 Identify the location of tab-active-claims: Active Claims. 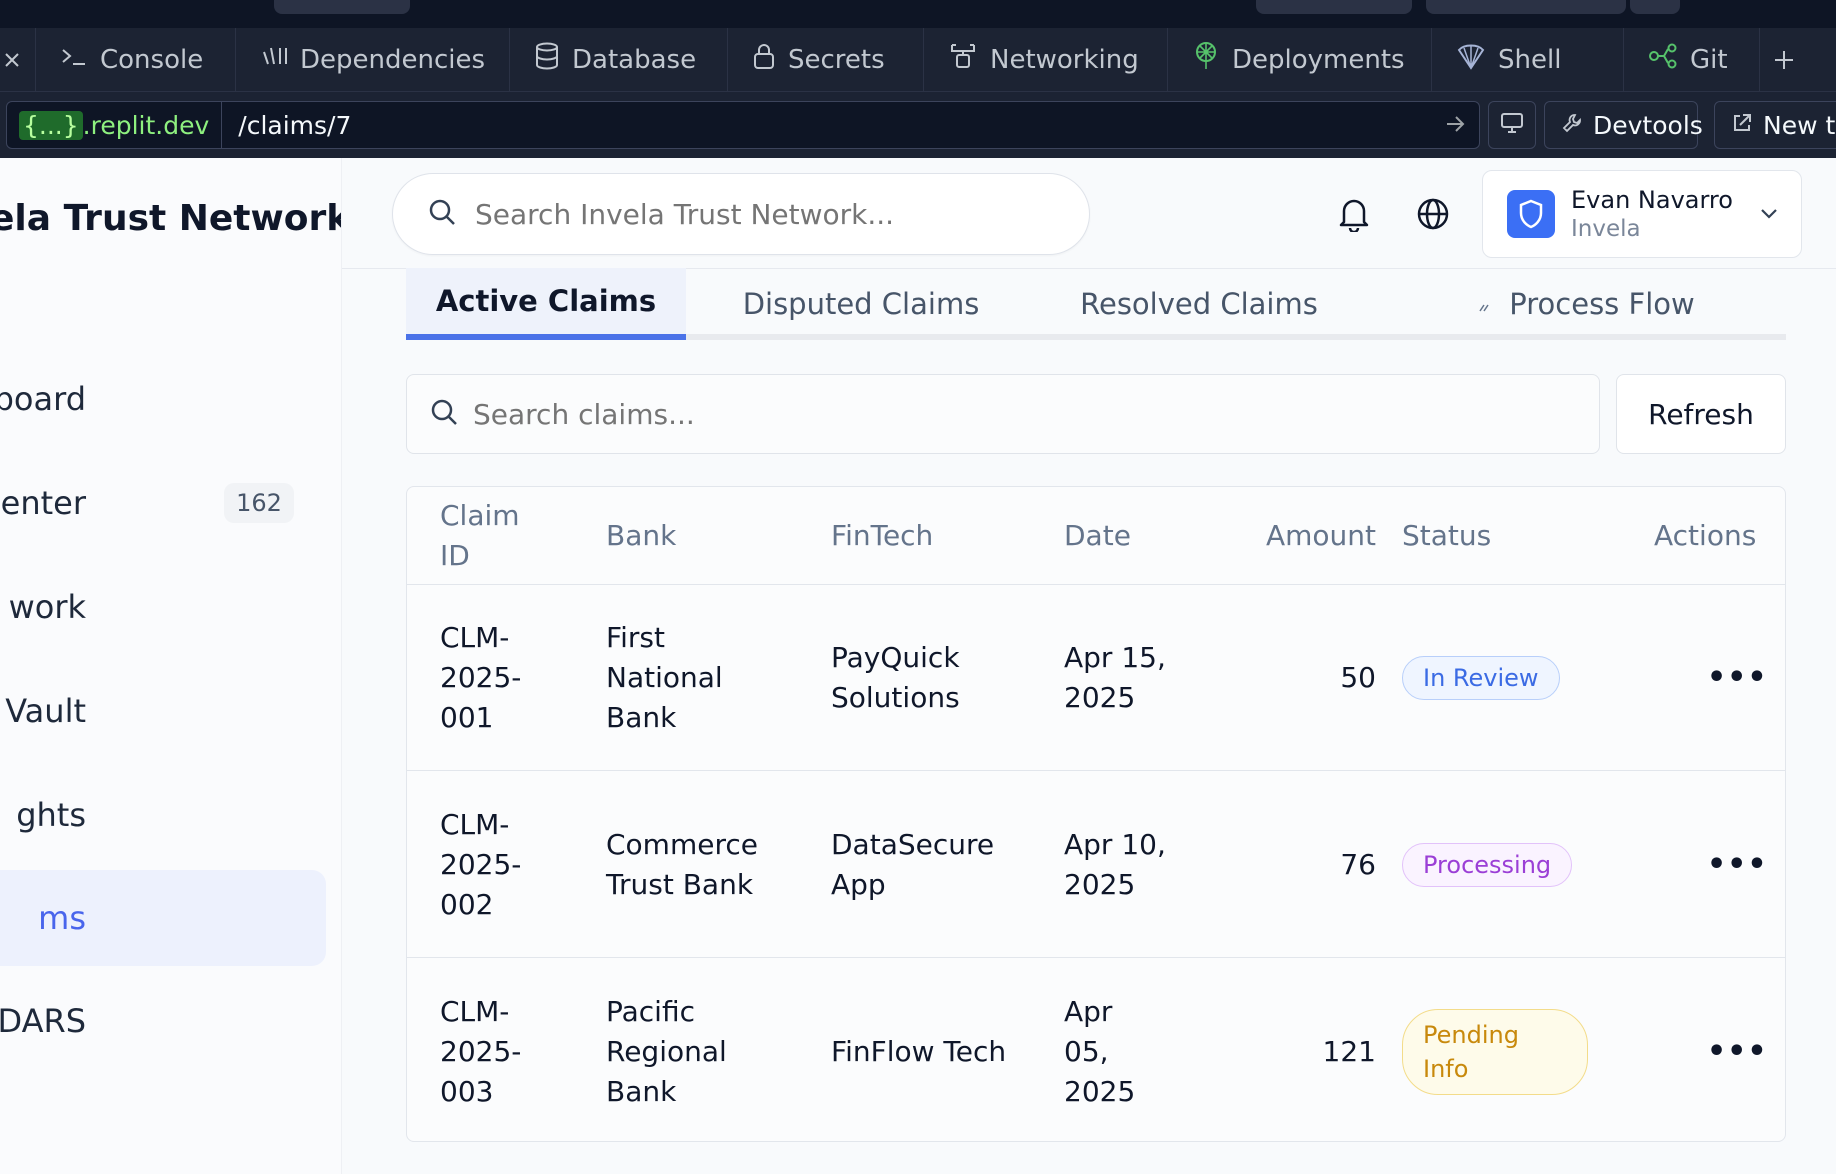
(546, 304).